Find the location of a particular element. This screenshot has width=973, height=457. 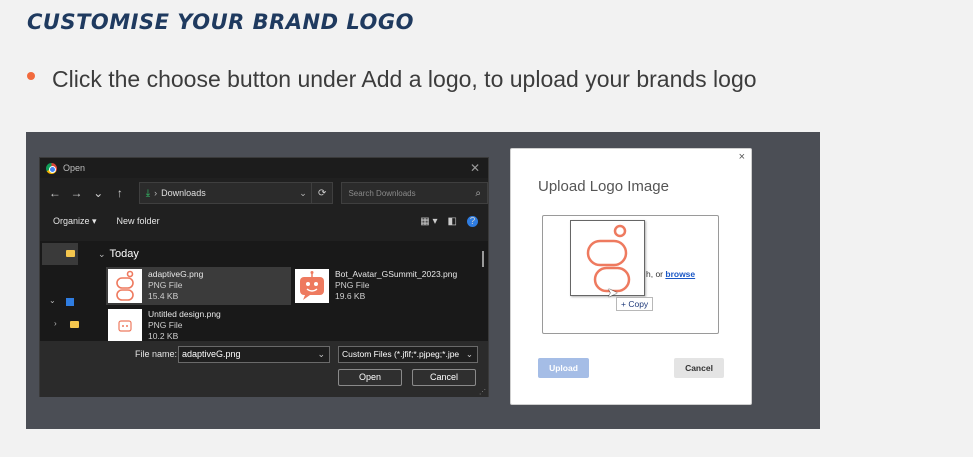

dialog-titlebar: Open ✕ is located at coordinates (264, 168).